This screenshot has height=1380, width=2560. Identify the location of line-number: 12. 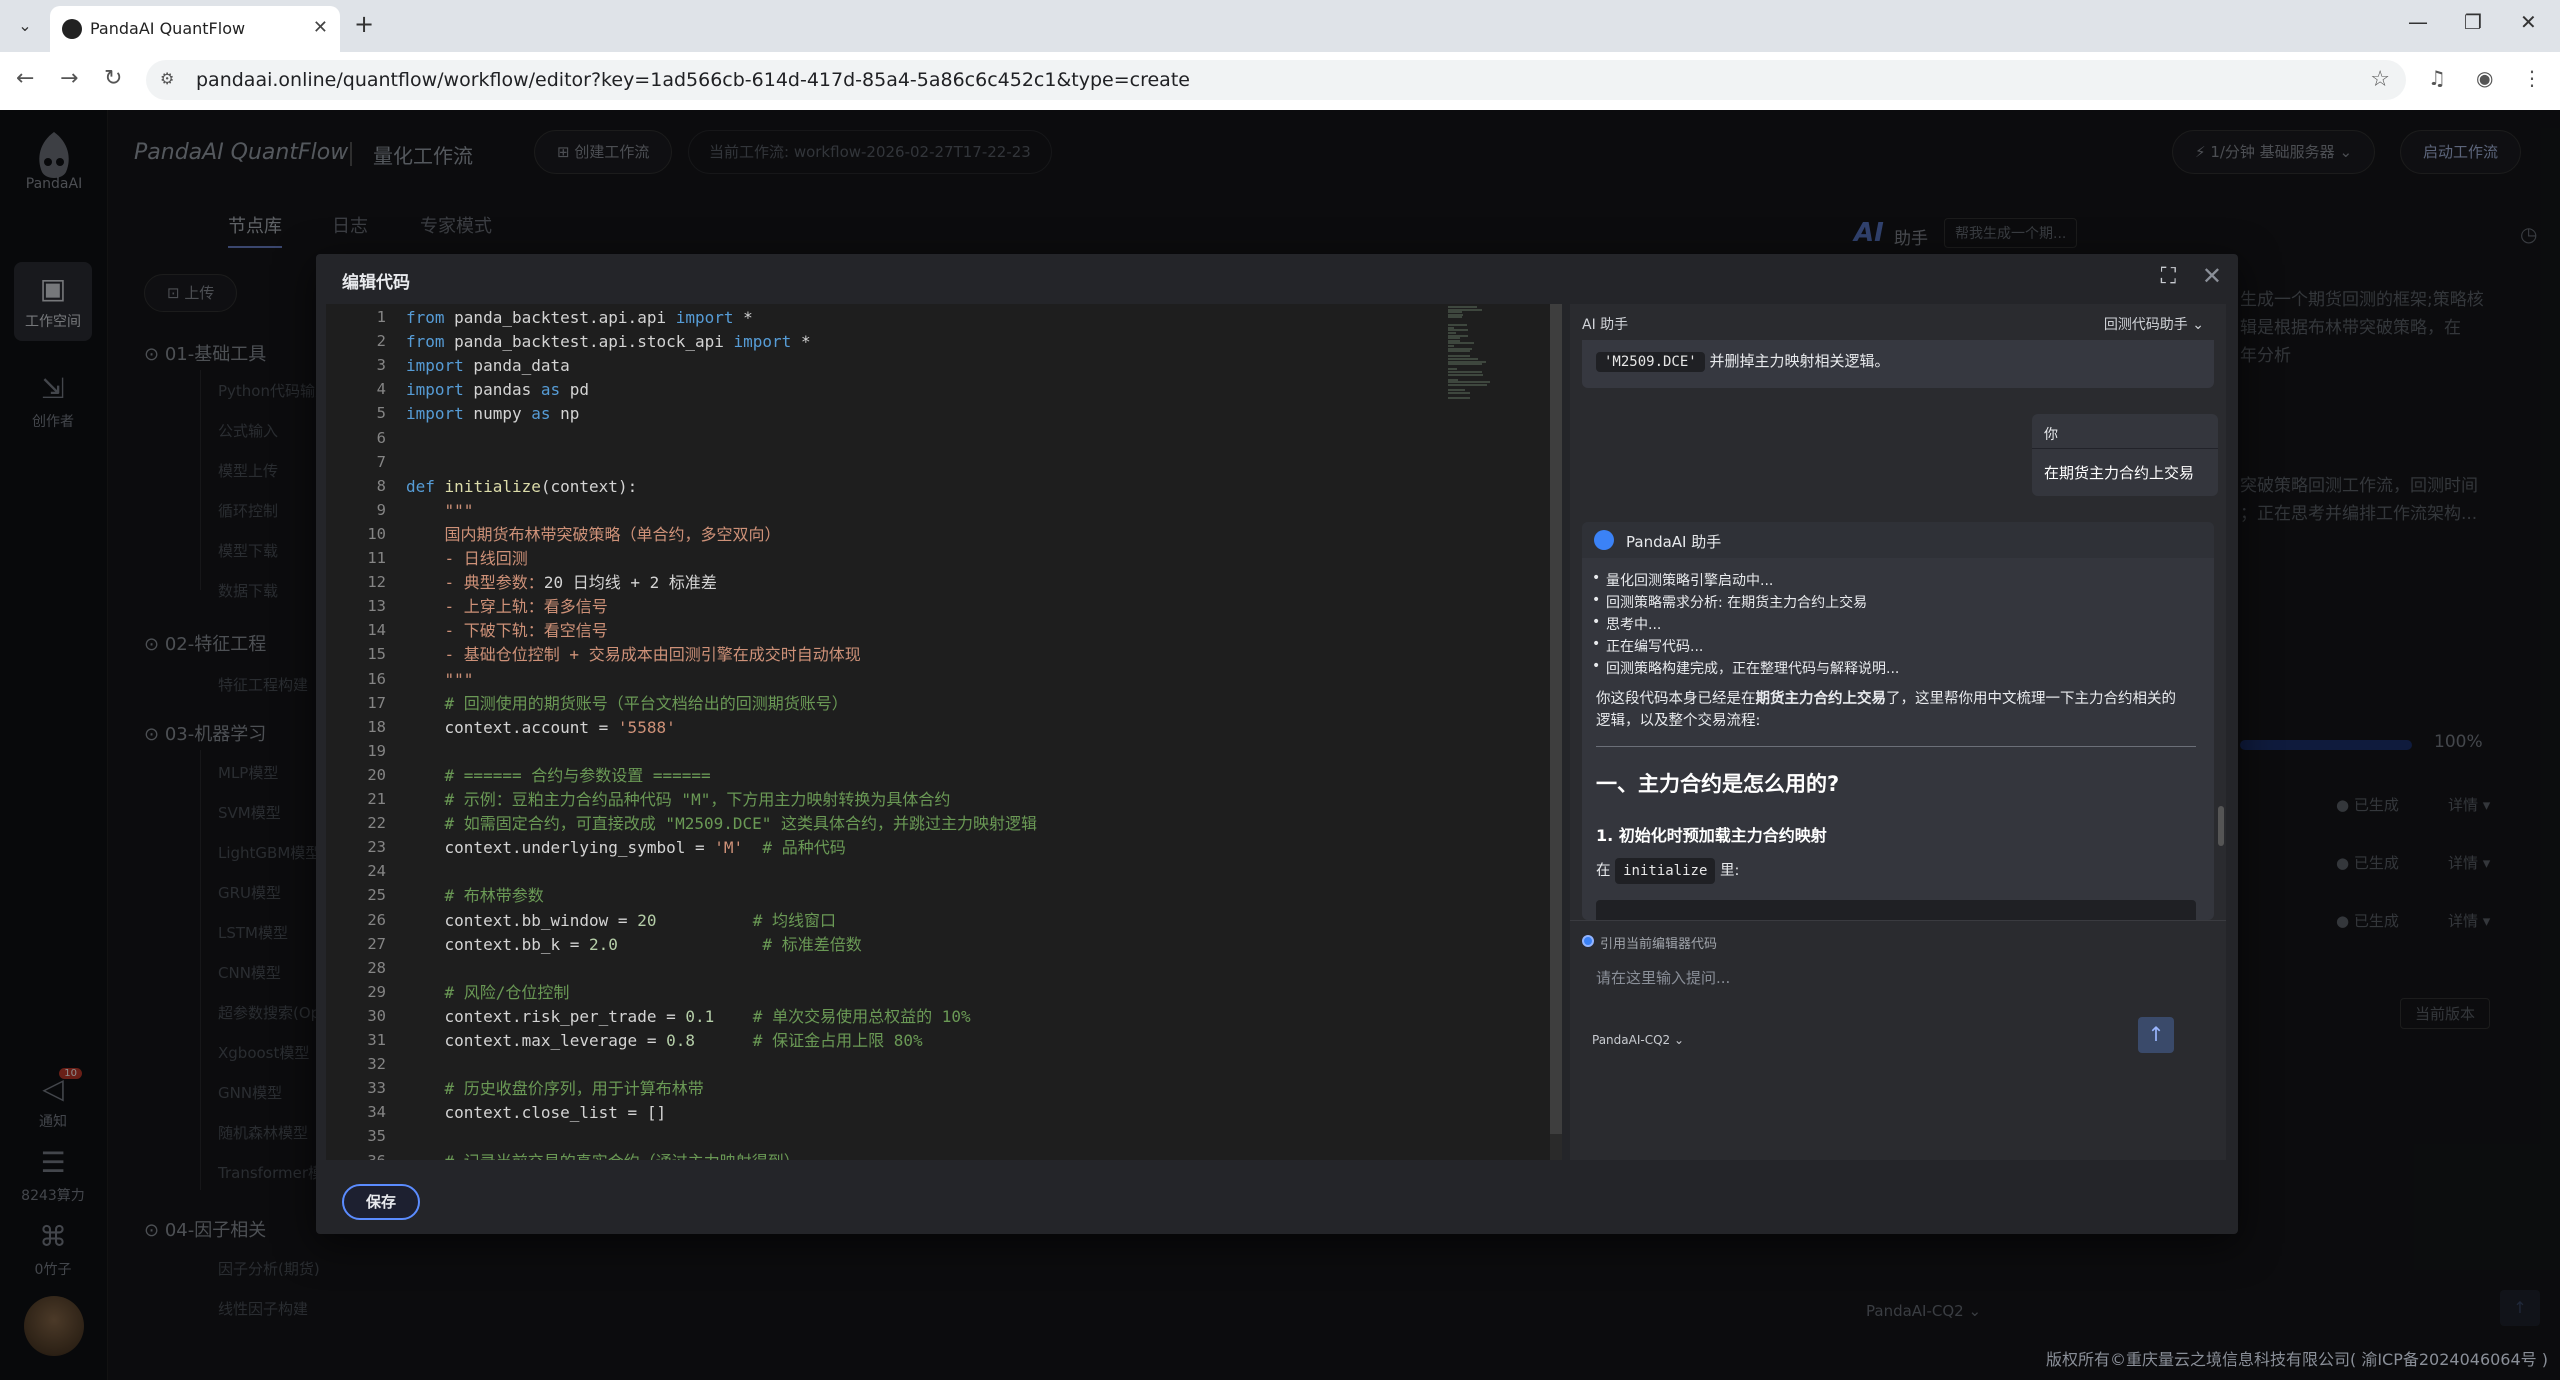
(376, 582).